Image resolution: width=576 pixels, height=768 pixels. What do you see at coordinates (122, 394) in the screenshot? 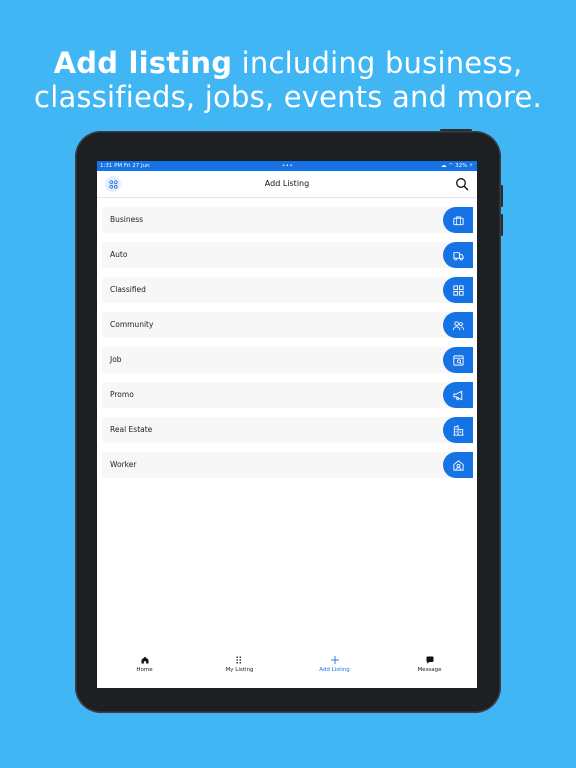
I see `category-label: Promo` at bounding box center [122, 394].